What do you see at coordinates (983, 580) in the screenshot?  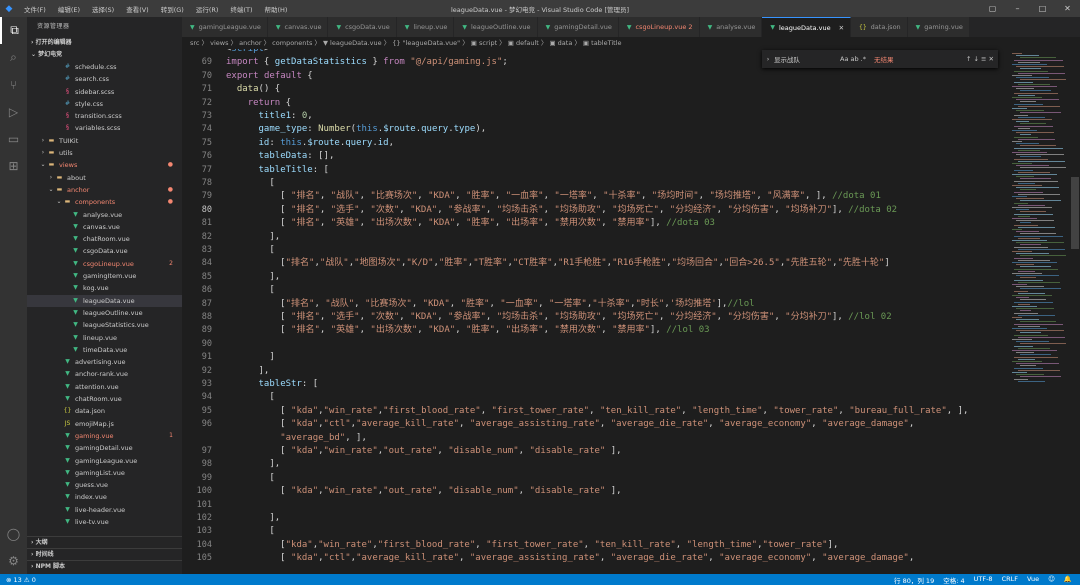 I see `status-item: UTF-8` at bounding box center [983, 580].